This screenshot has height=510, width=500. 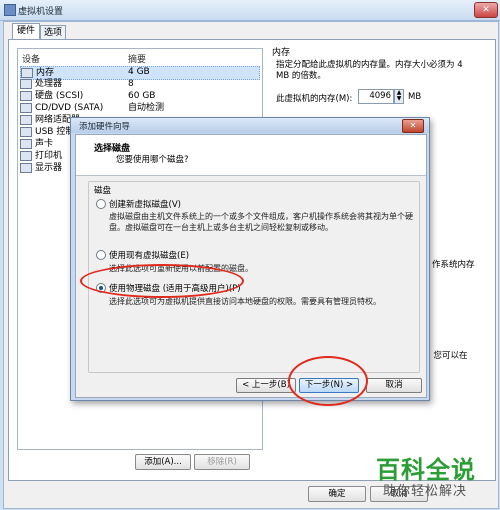 What do you see at coordinates (27, 72) in the screenshot?
I see `memory-icon` at bounding box center [27, 72].